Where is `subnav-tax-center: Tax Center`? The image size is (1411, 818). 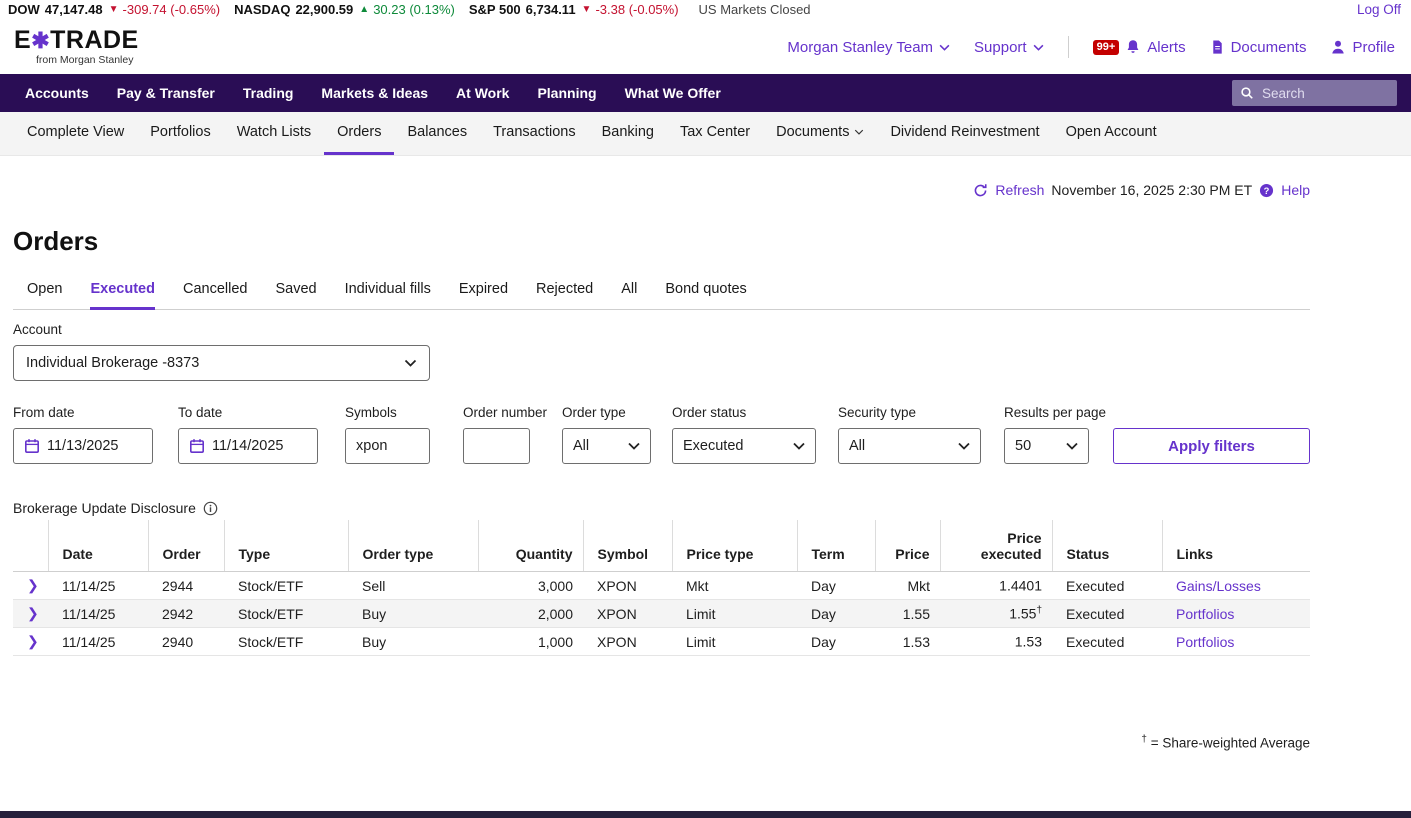 subnav-tax-center: Tax Center is located at coordinates (715, 133).